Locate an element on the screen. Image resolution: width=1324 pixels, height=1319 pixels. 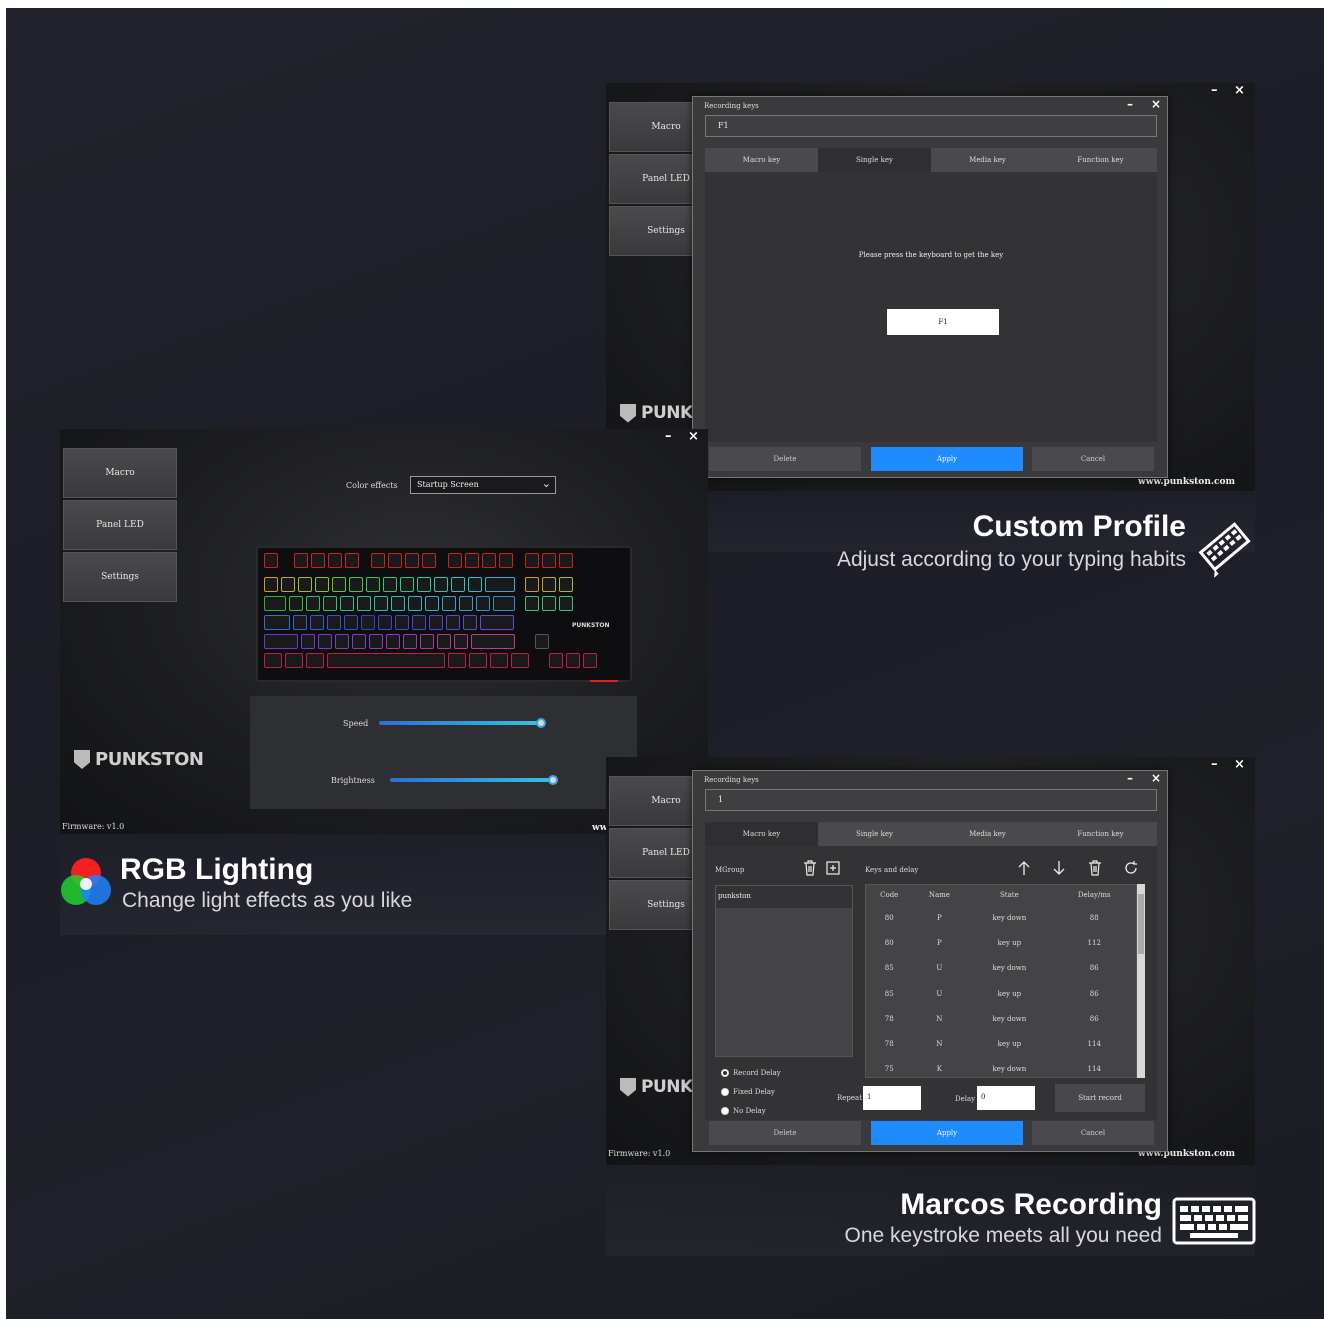
cell-name: N is located at coordinates (939, 1018).